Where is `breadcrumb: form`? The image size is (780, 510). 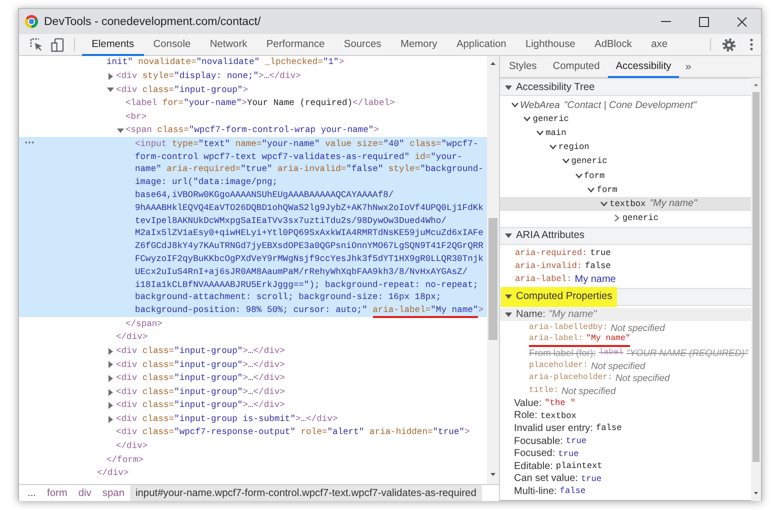 breadcrumb: form is located at coordinates (57, 493).